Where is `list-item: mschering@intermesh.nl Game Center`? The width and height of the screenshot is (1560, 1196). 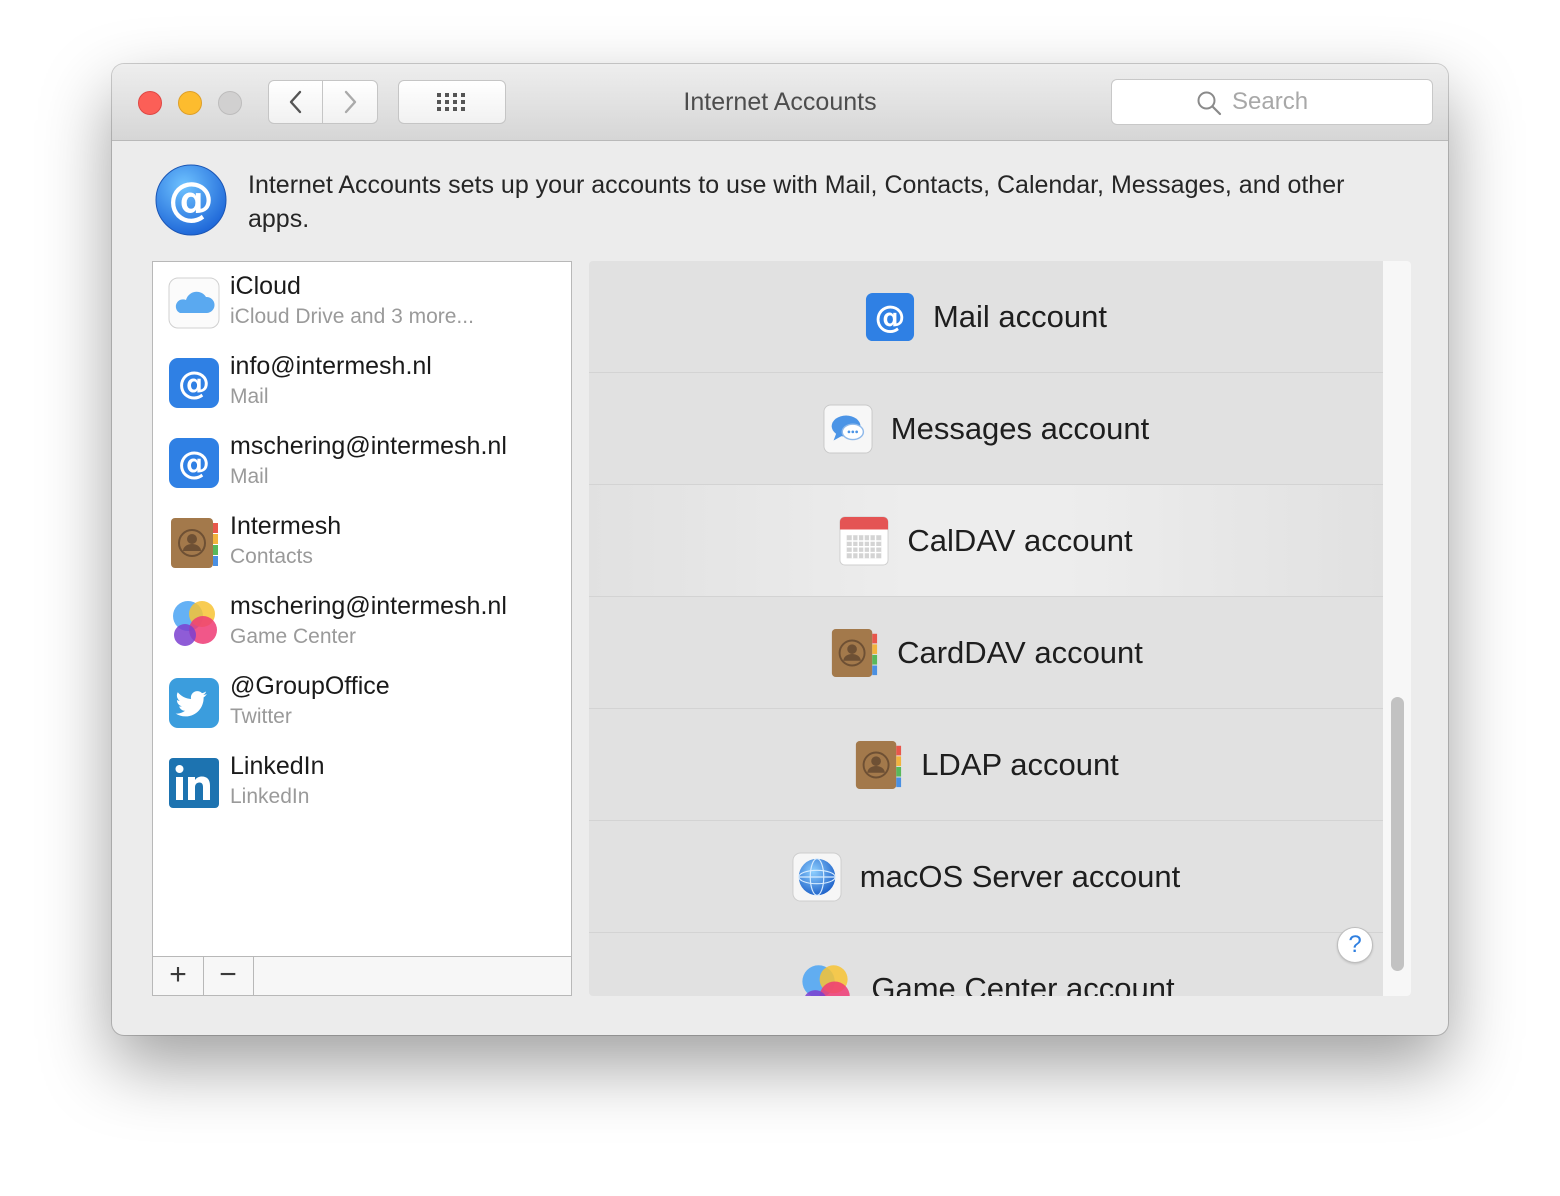
list-item: mschering@intermesh.nl Game Center is located at coordinates (362, 622).